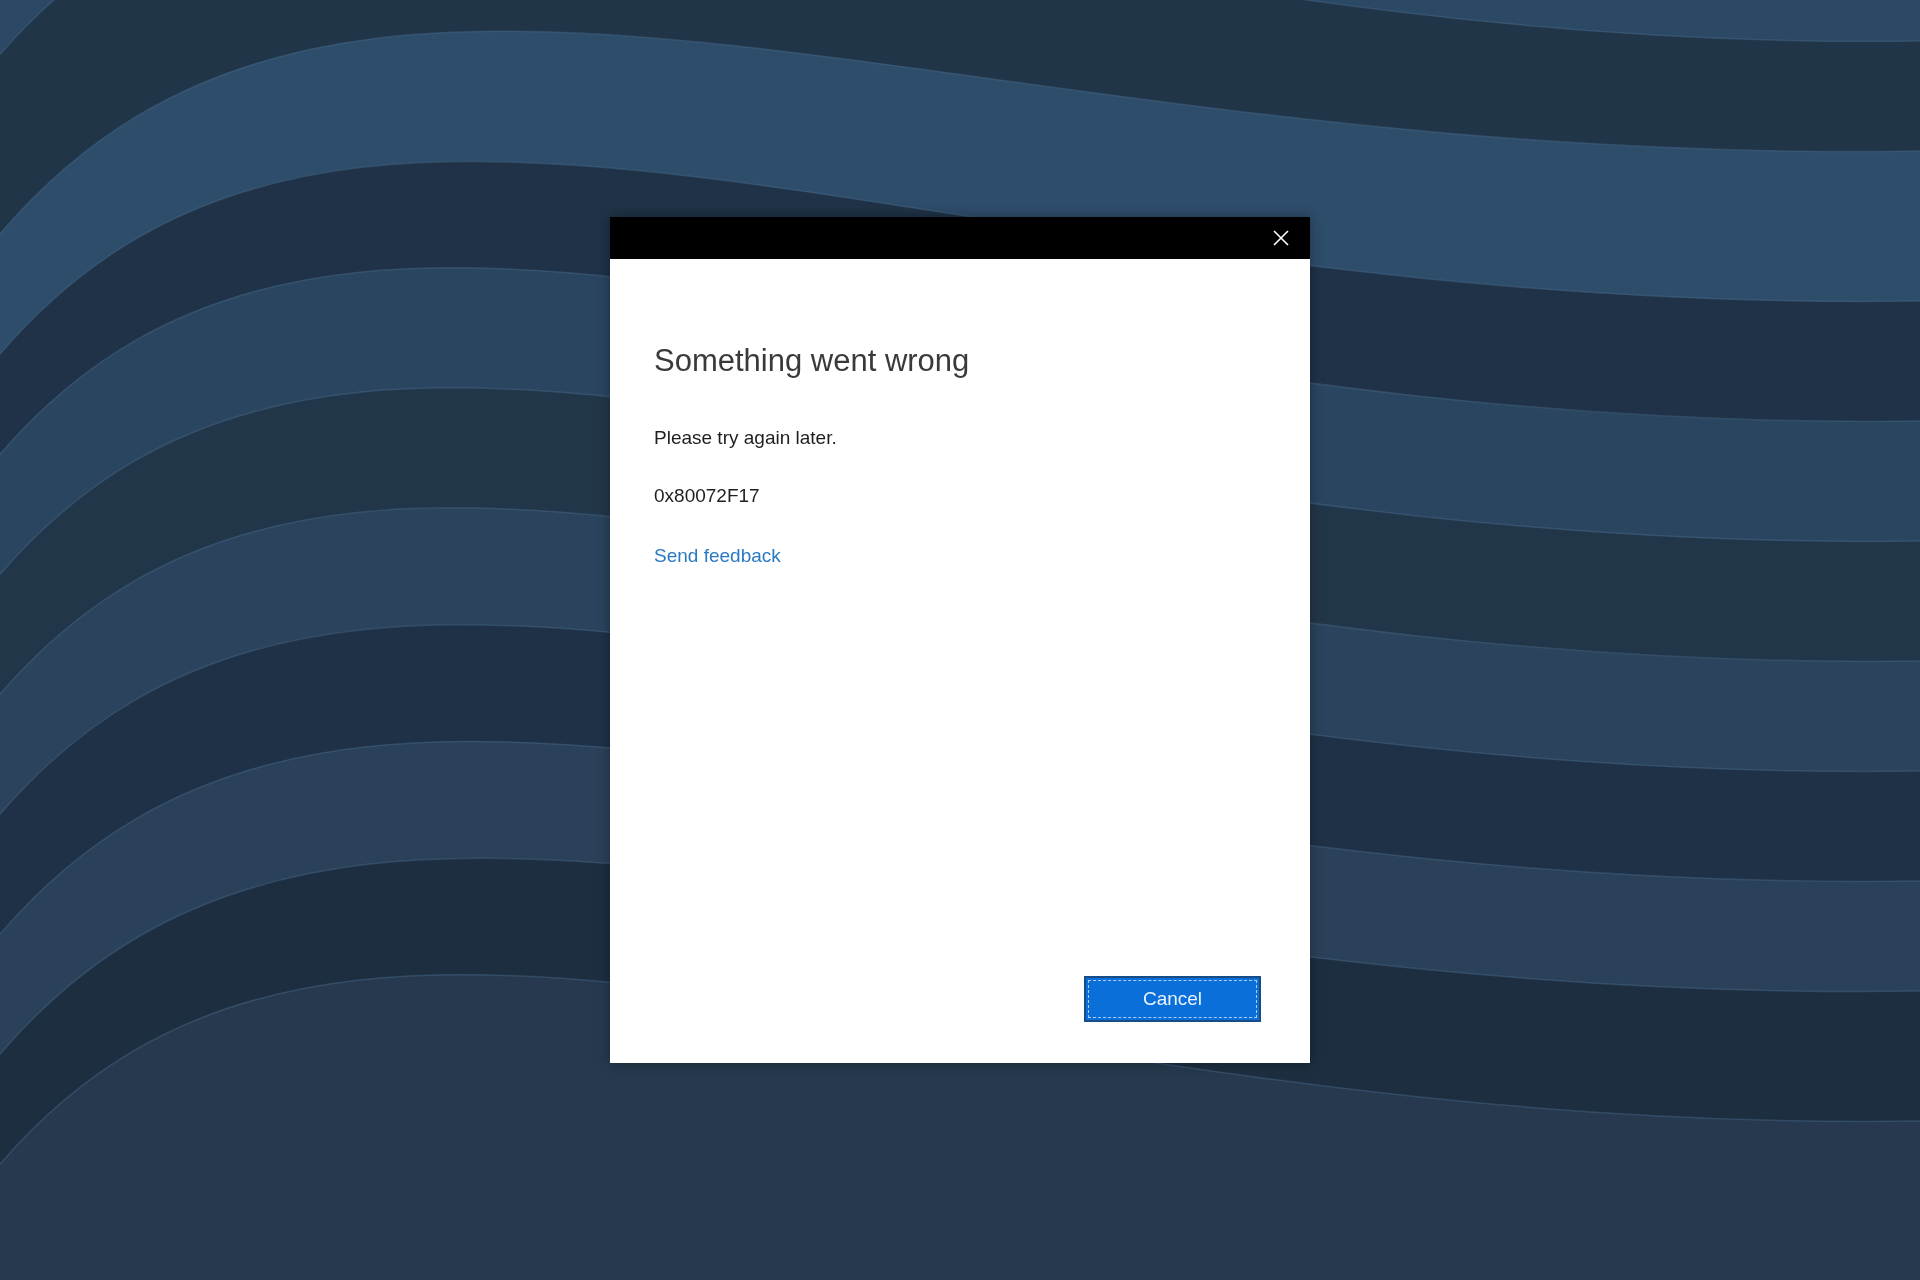 Image resolution: width=1920 pixels, height=1280 pixels. I want to click on dialog-title: Something went wrong, so click(812, 361).